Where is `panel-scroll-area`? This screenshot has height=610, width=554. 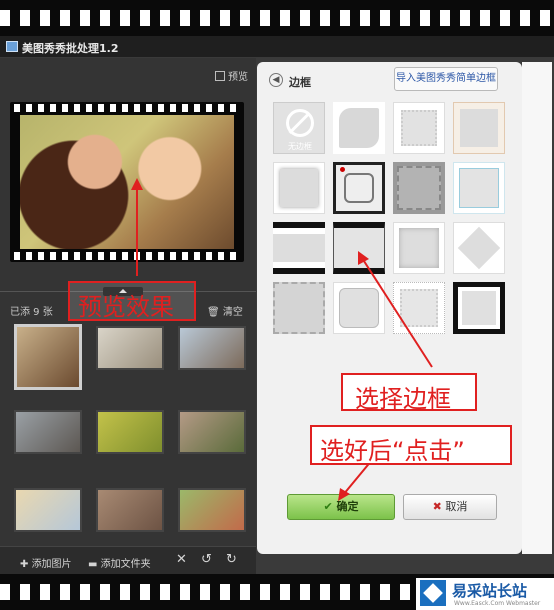
panel-scroll-area is located at coordinates (537, 308).